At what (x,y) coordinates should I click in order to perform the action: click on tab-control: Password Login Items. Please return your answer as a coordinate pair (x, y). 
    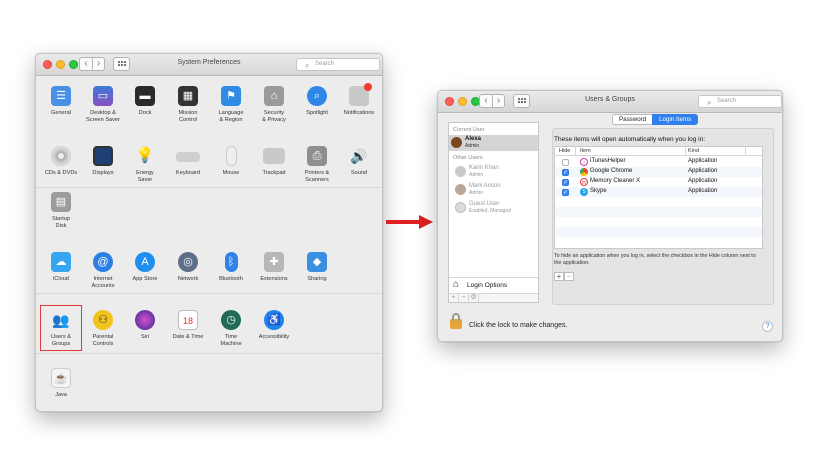
    Looking at the image, I should click on (655, 119).